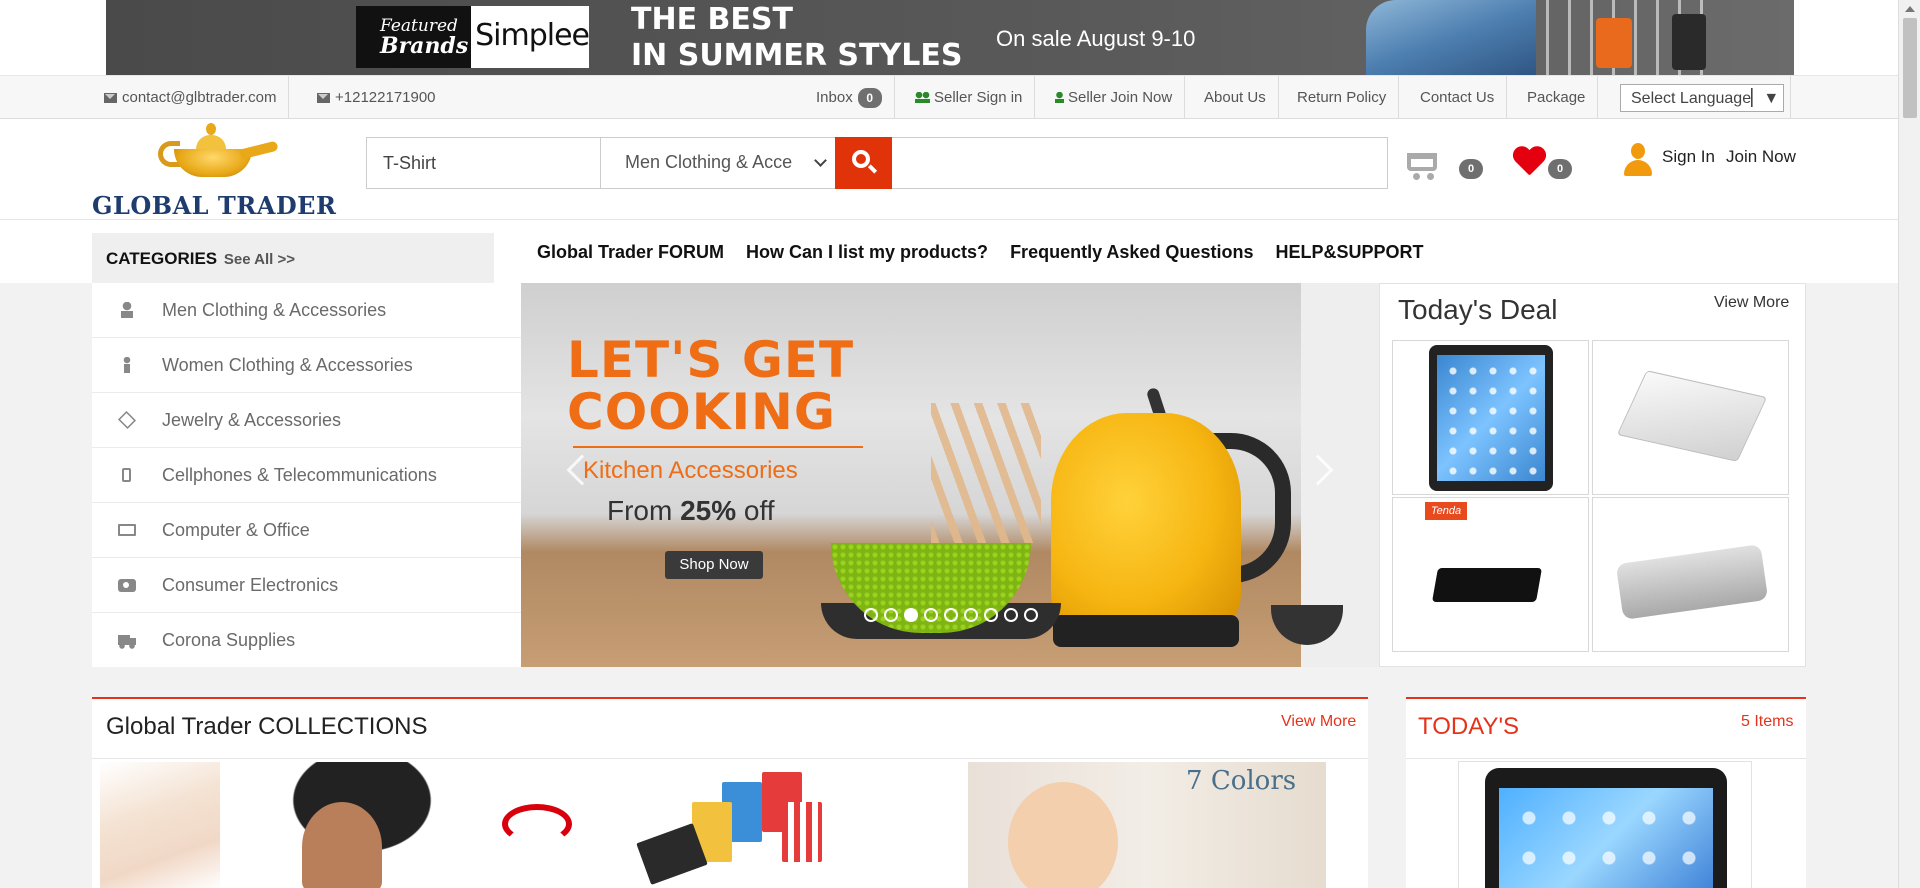  What do you see at coordinates (126, 475) in the screenshot?
I see `mobile-phone-icon` at bounding box center [126, 475].